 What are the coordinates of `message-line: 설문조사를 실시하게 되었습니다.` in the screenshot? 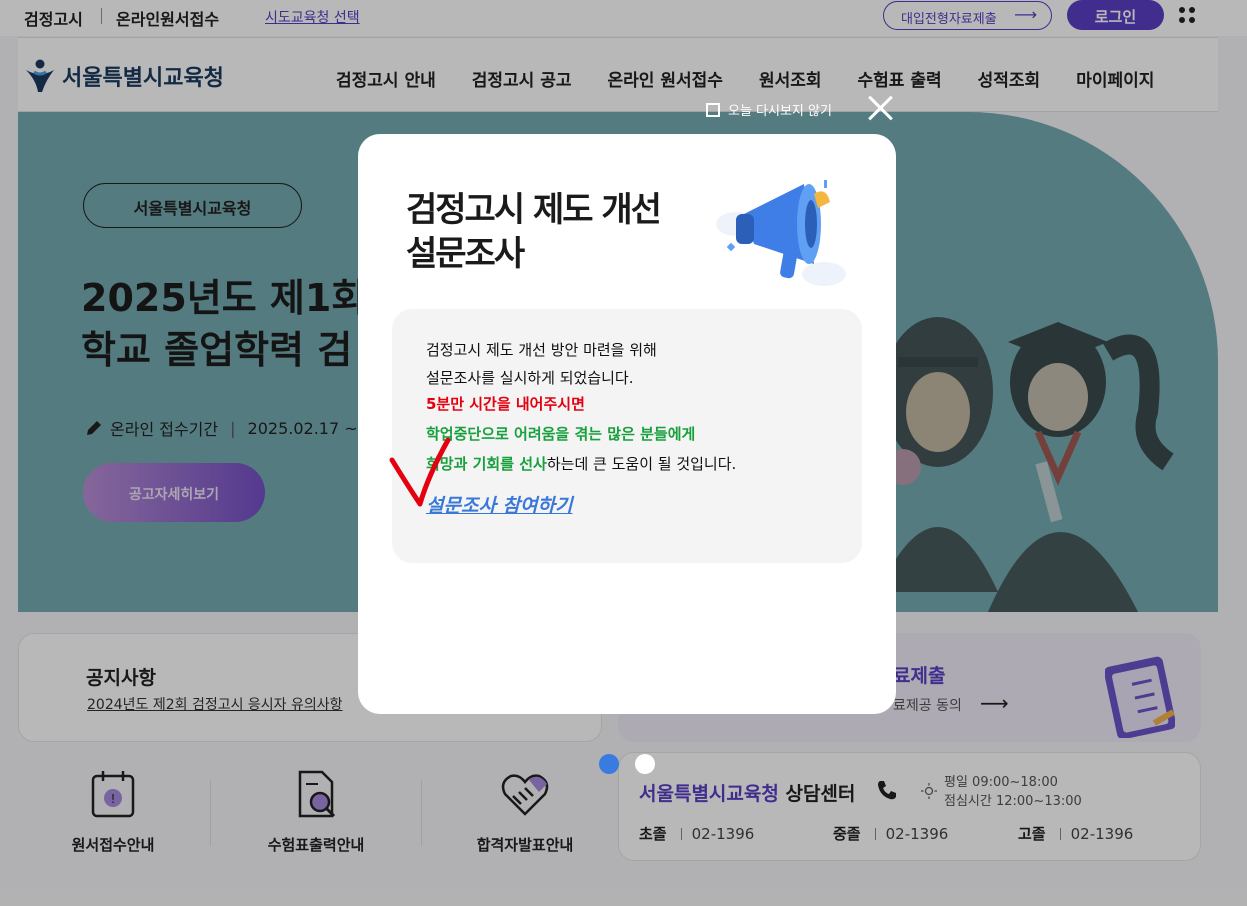 It's located at (530, 378).